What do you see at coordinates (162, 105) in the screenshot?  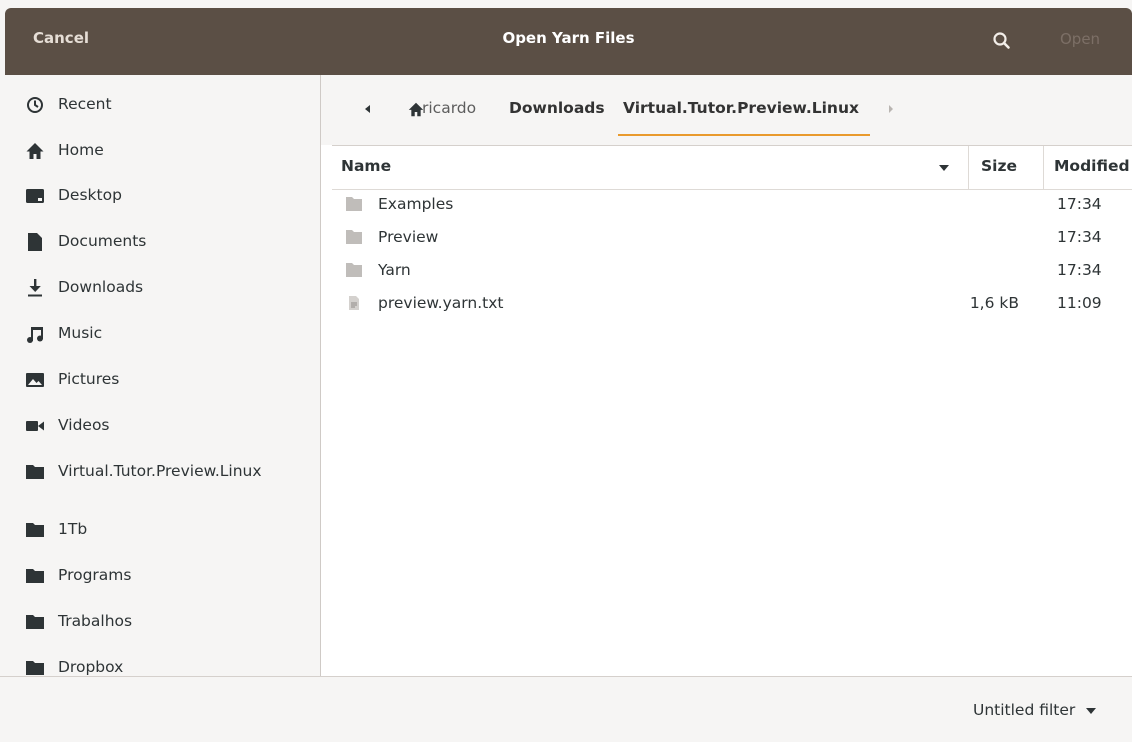 I see `sidebar-item-recent: Recent` at bounding box center [162, 105].